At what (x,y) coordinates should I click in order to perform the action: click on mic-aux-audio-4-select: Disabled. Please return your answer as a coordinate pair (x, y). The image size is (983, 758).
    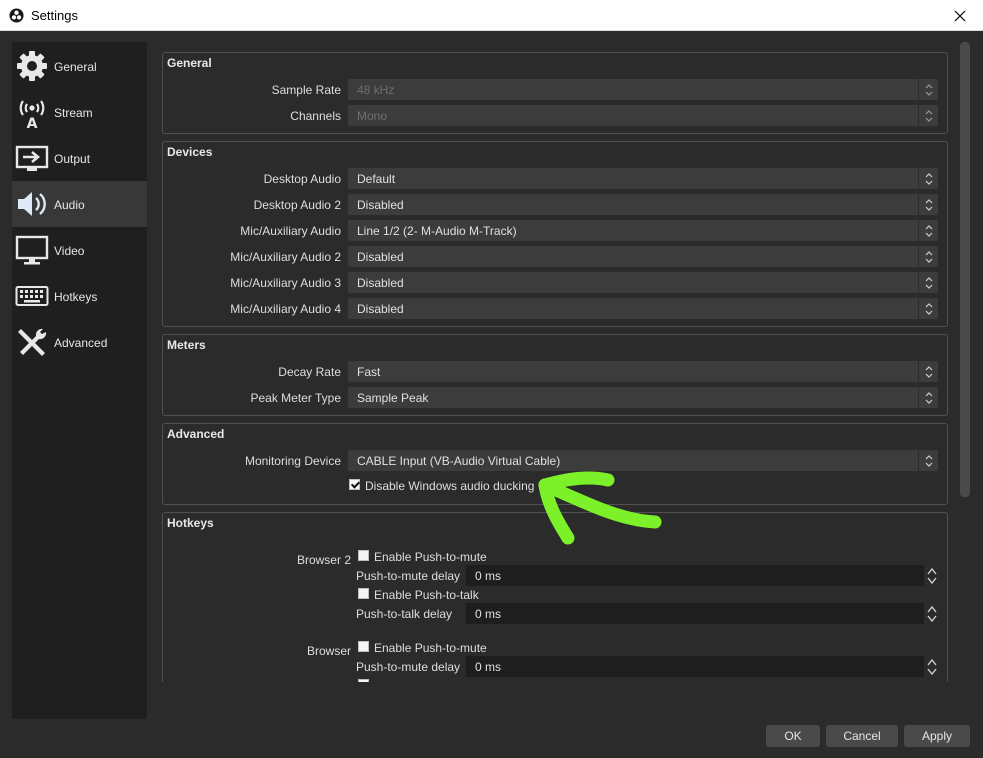
    Looking at the image, I should click on (643, 308).